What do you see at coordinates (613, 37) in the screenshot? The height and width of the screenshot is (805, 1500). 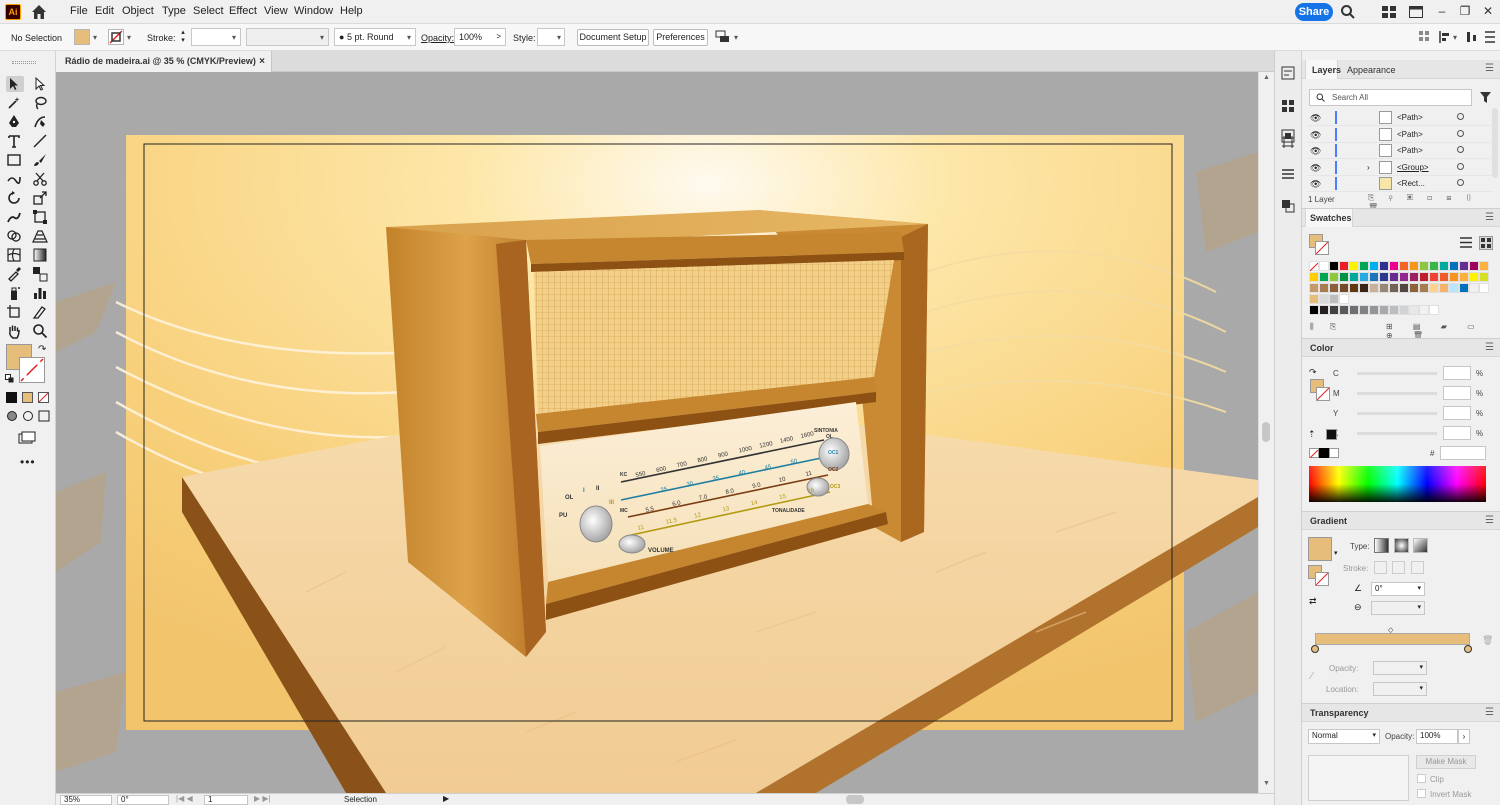 I see `document-setup-button: Document Setup` at bounding box center [613, 37].